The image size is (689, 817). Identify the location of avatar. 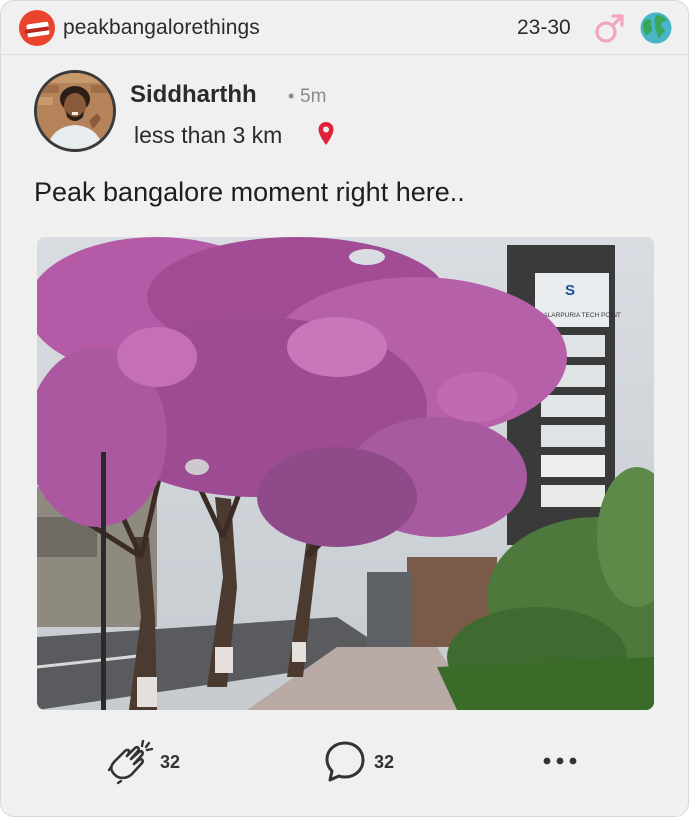
(75, 111).